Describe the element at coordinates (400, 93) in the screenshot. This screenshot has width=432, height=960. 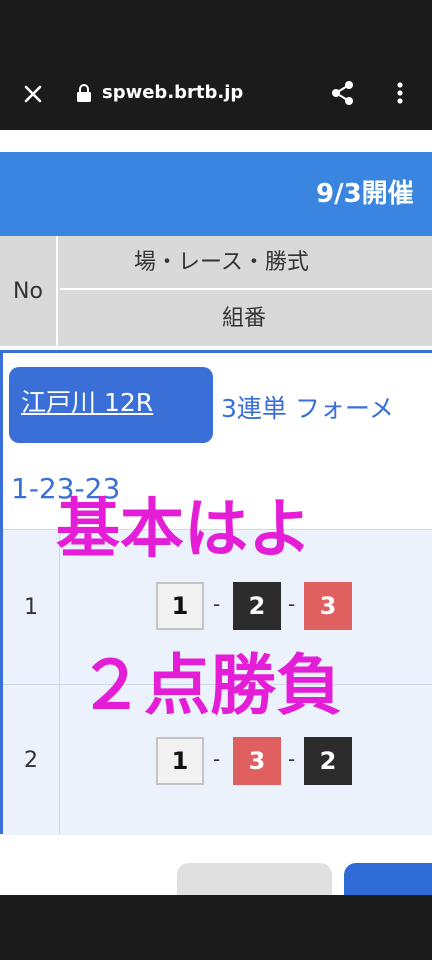
I see `more-options-icon` at that location.